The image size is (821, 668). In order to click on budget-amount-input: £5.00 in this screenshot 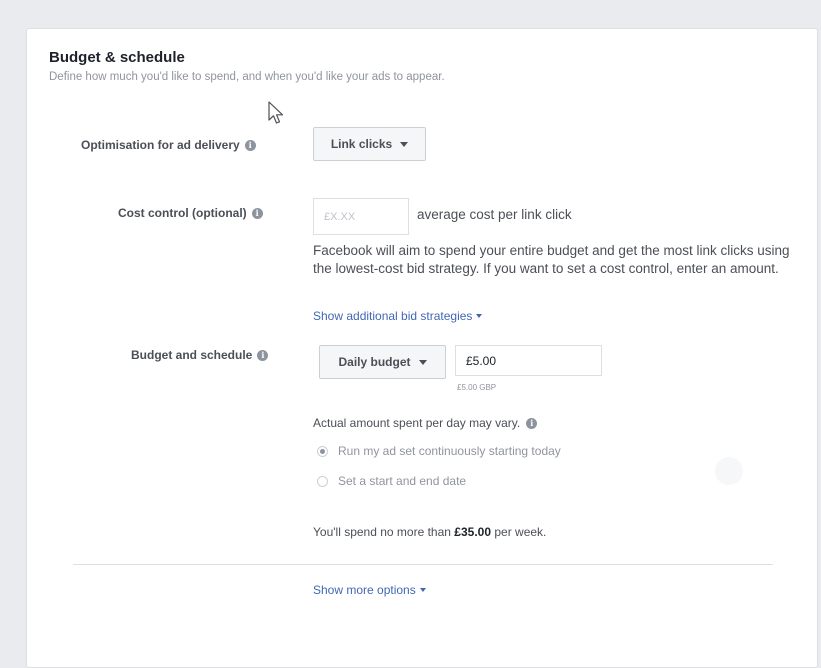, I will do `click(528, 360)`.